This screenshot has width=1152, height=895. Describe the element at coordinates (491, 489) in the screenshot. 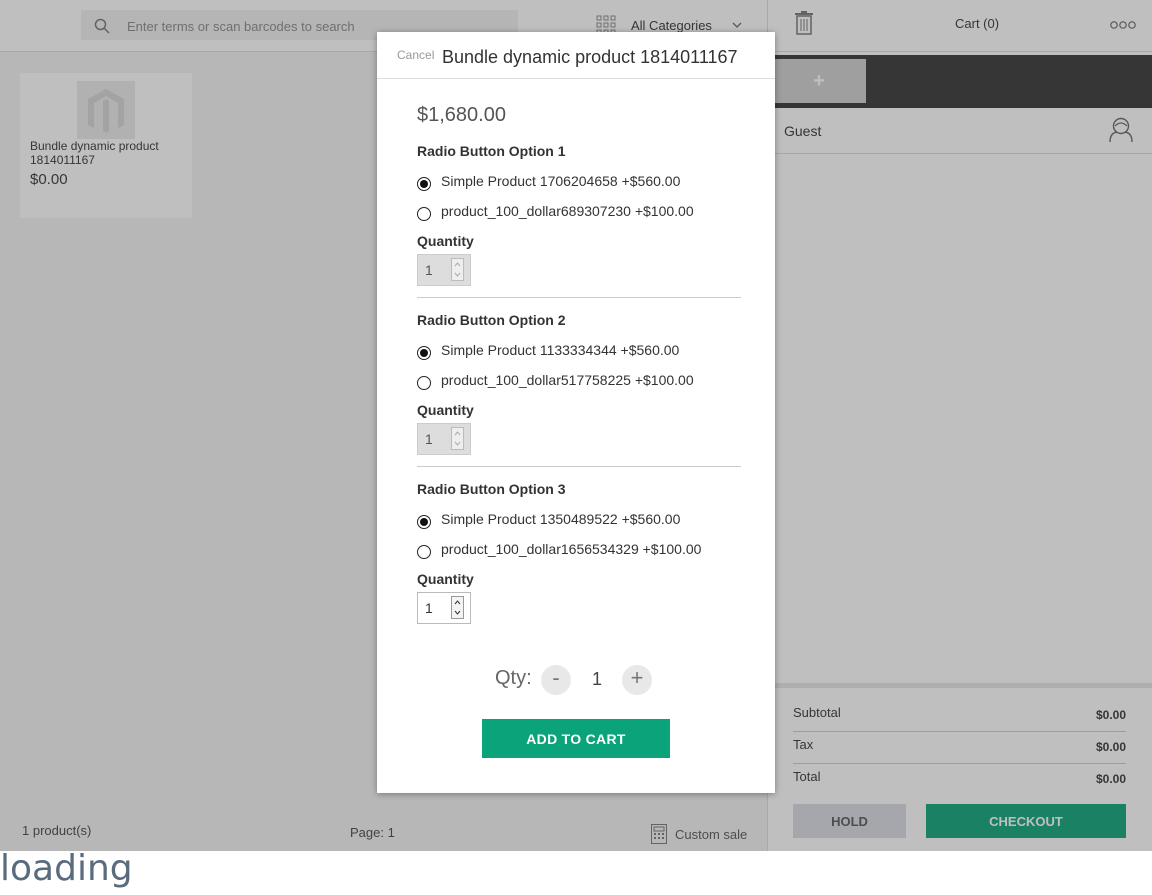

I see `option-title: Radio Button Option 3` at that location.